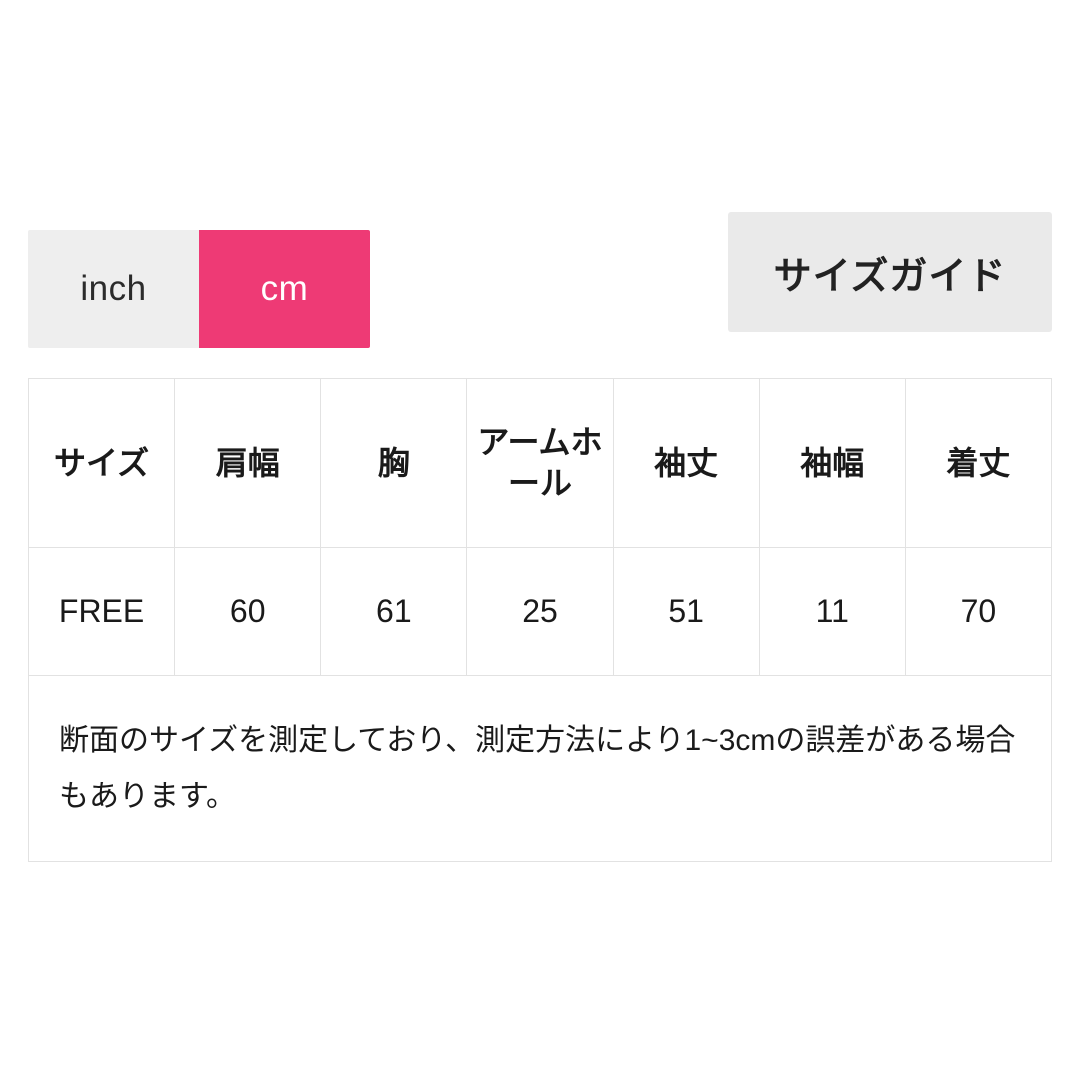  I want to click on cell-chest: 61, so click(394, 611).